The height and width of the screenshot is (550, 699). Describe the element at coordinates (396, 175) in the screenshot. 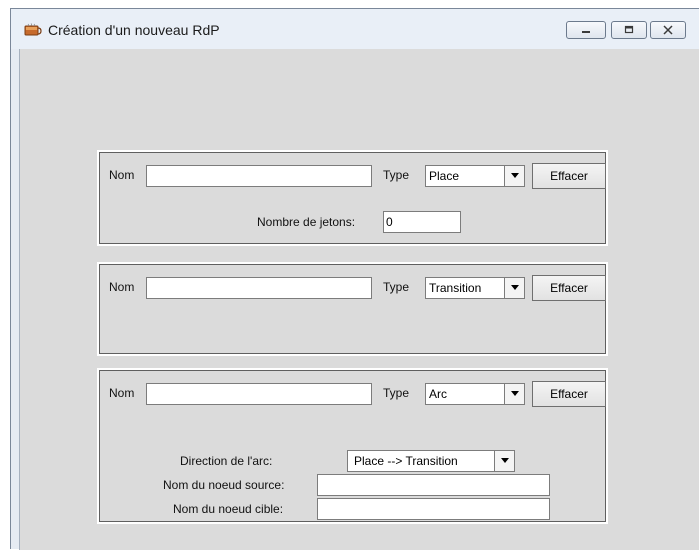

I see `place-type-label: Type` at that location.